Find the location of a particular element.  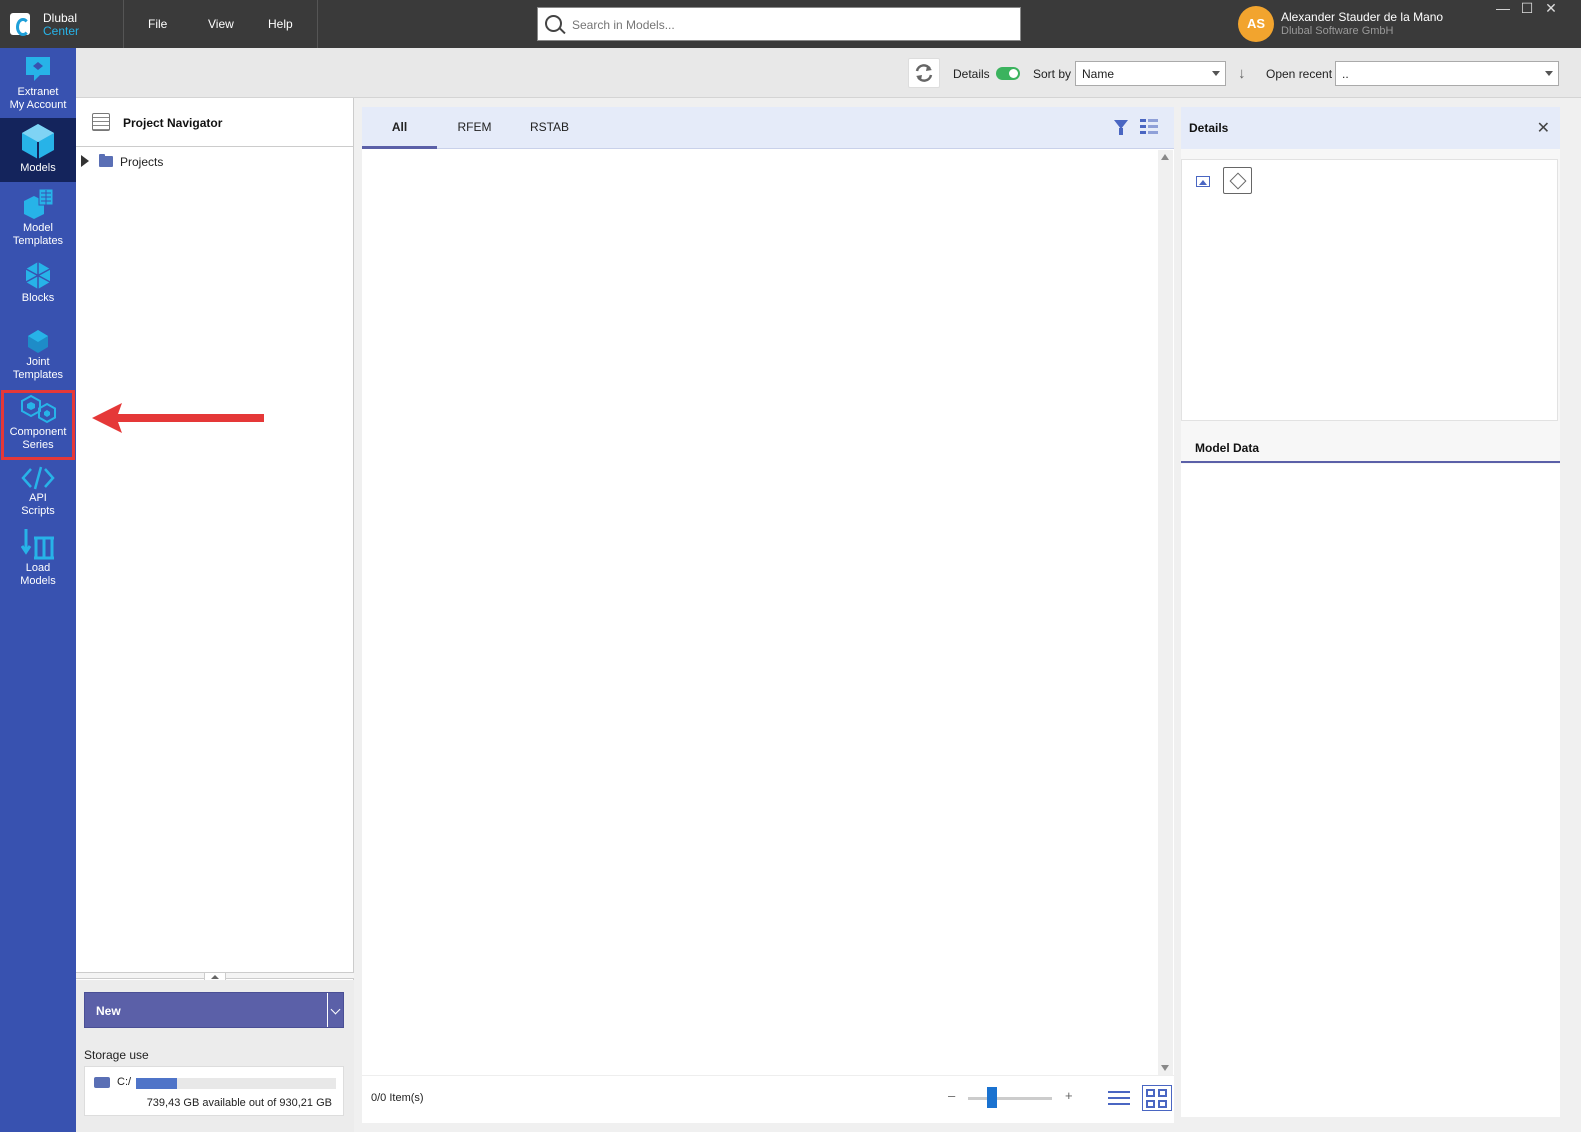

sidebar-item-joint-templates: Joint Templates is located at coordinates (38, 357).